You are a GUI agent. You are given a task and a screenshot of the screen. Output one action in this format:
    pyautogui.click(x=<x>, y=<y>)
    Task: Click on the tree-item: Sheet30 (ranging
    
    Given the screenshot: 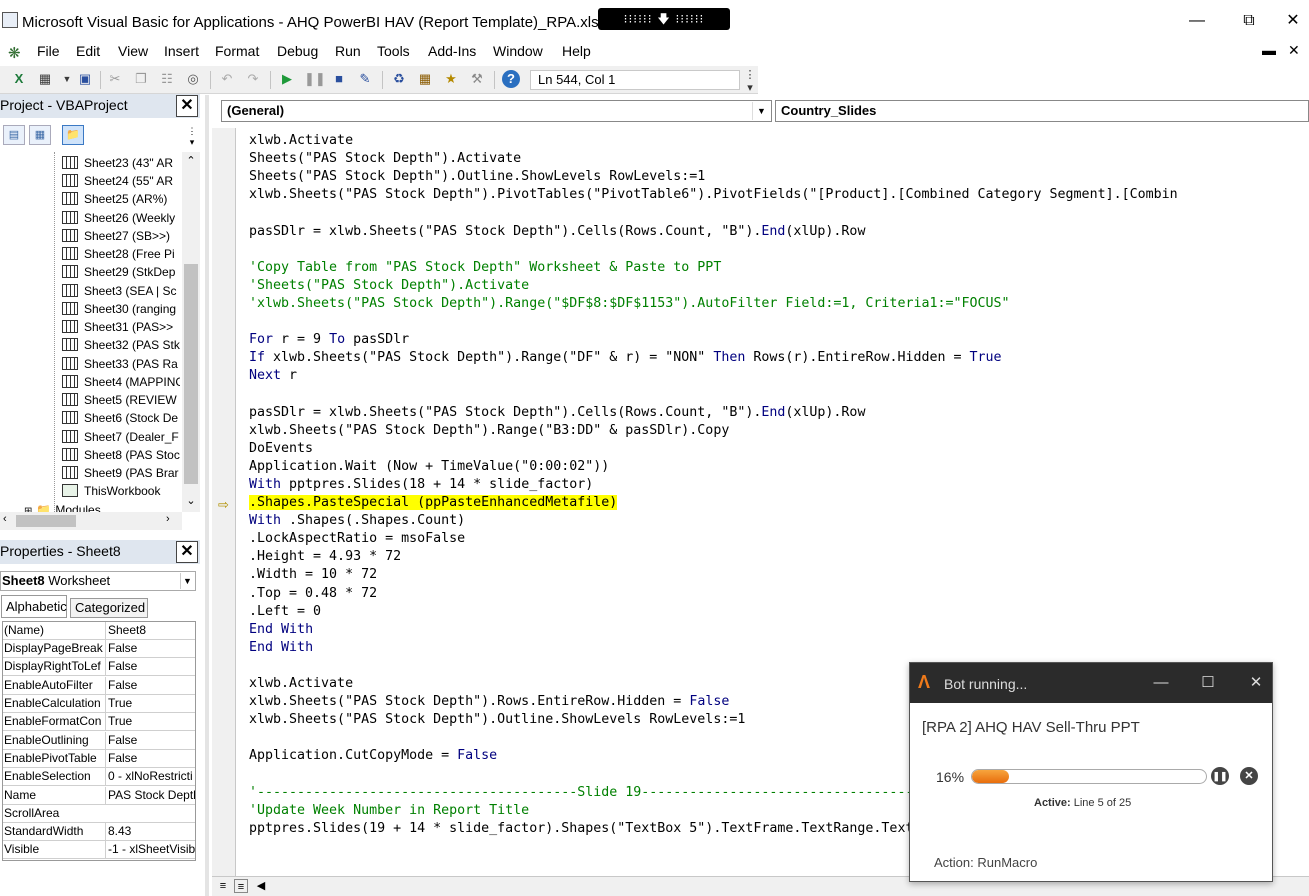 What is the action you would take?
    pyautogui.click(x=121, y=309)
    